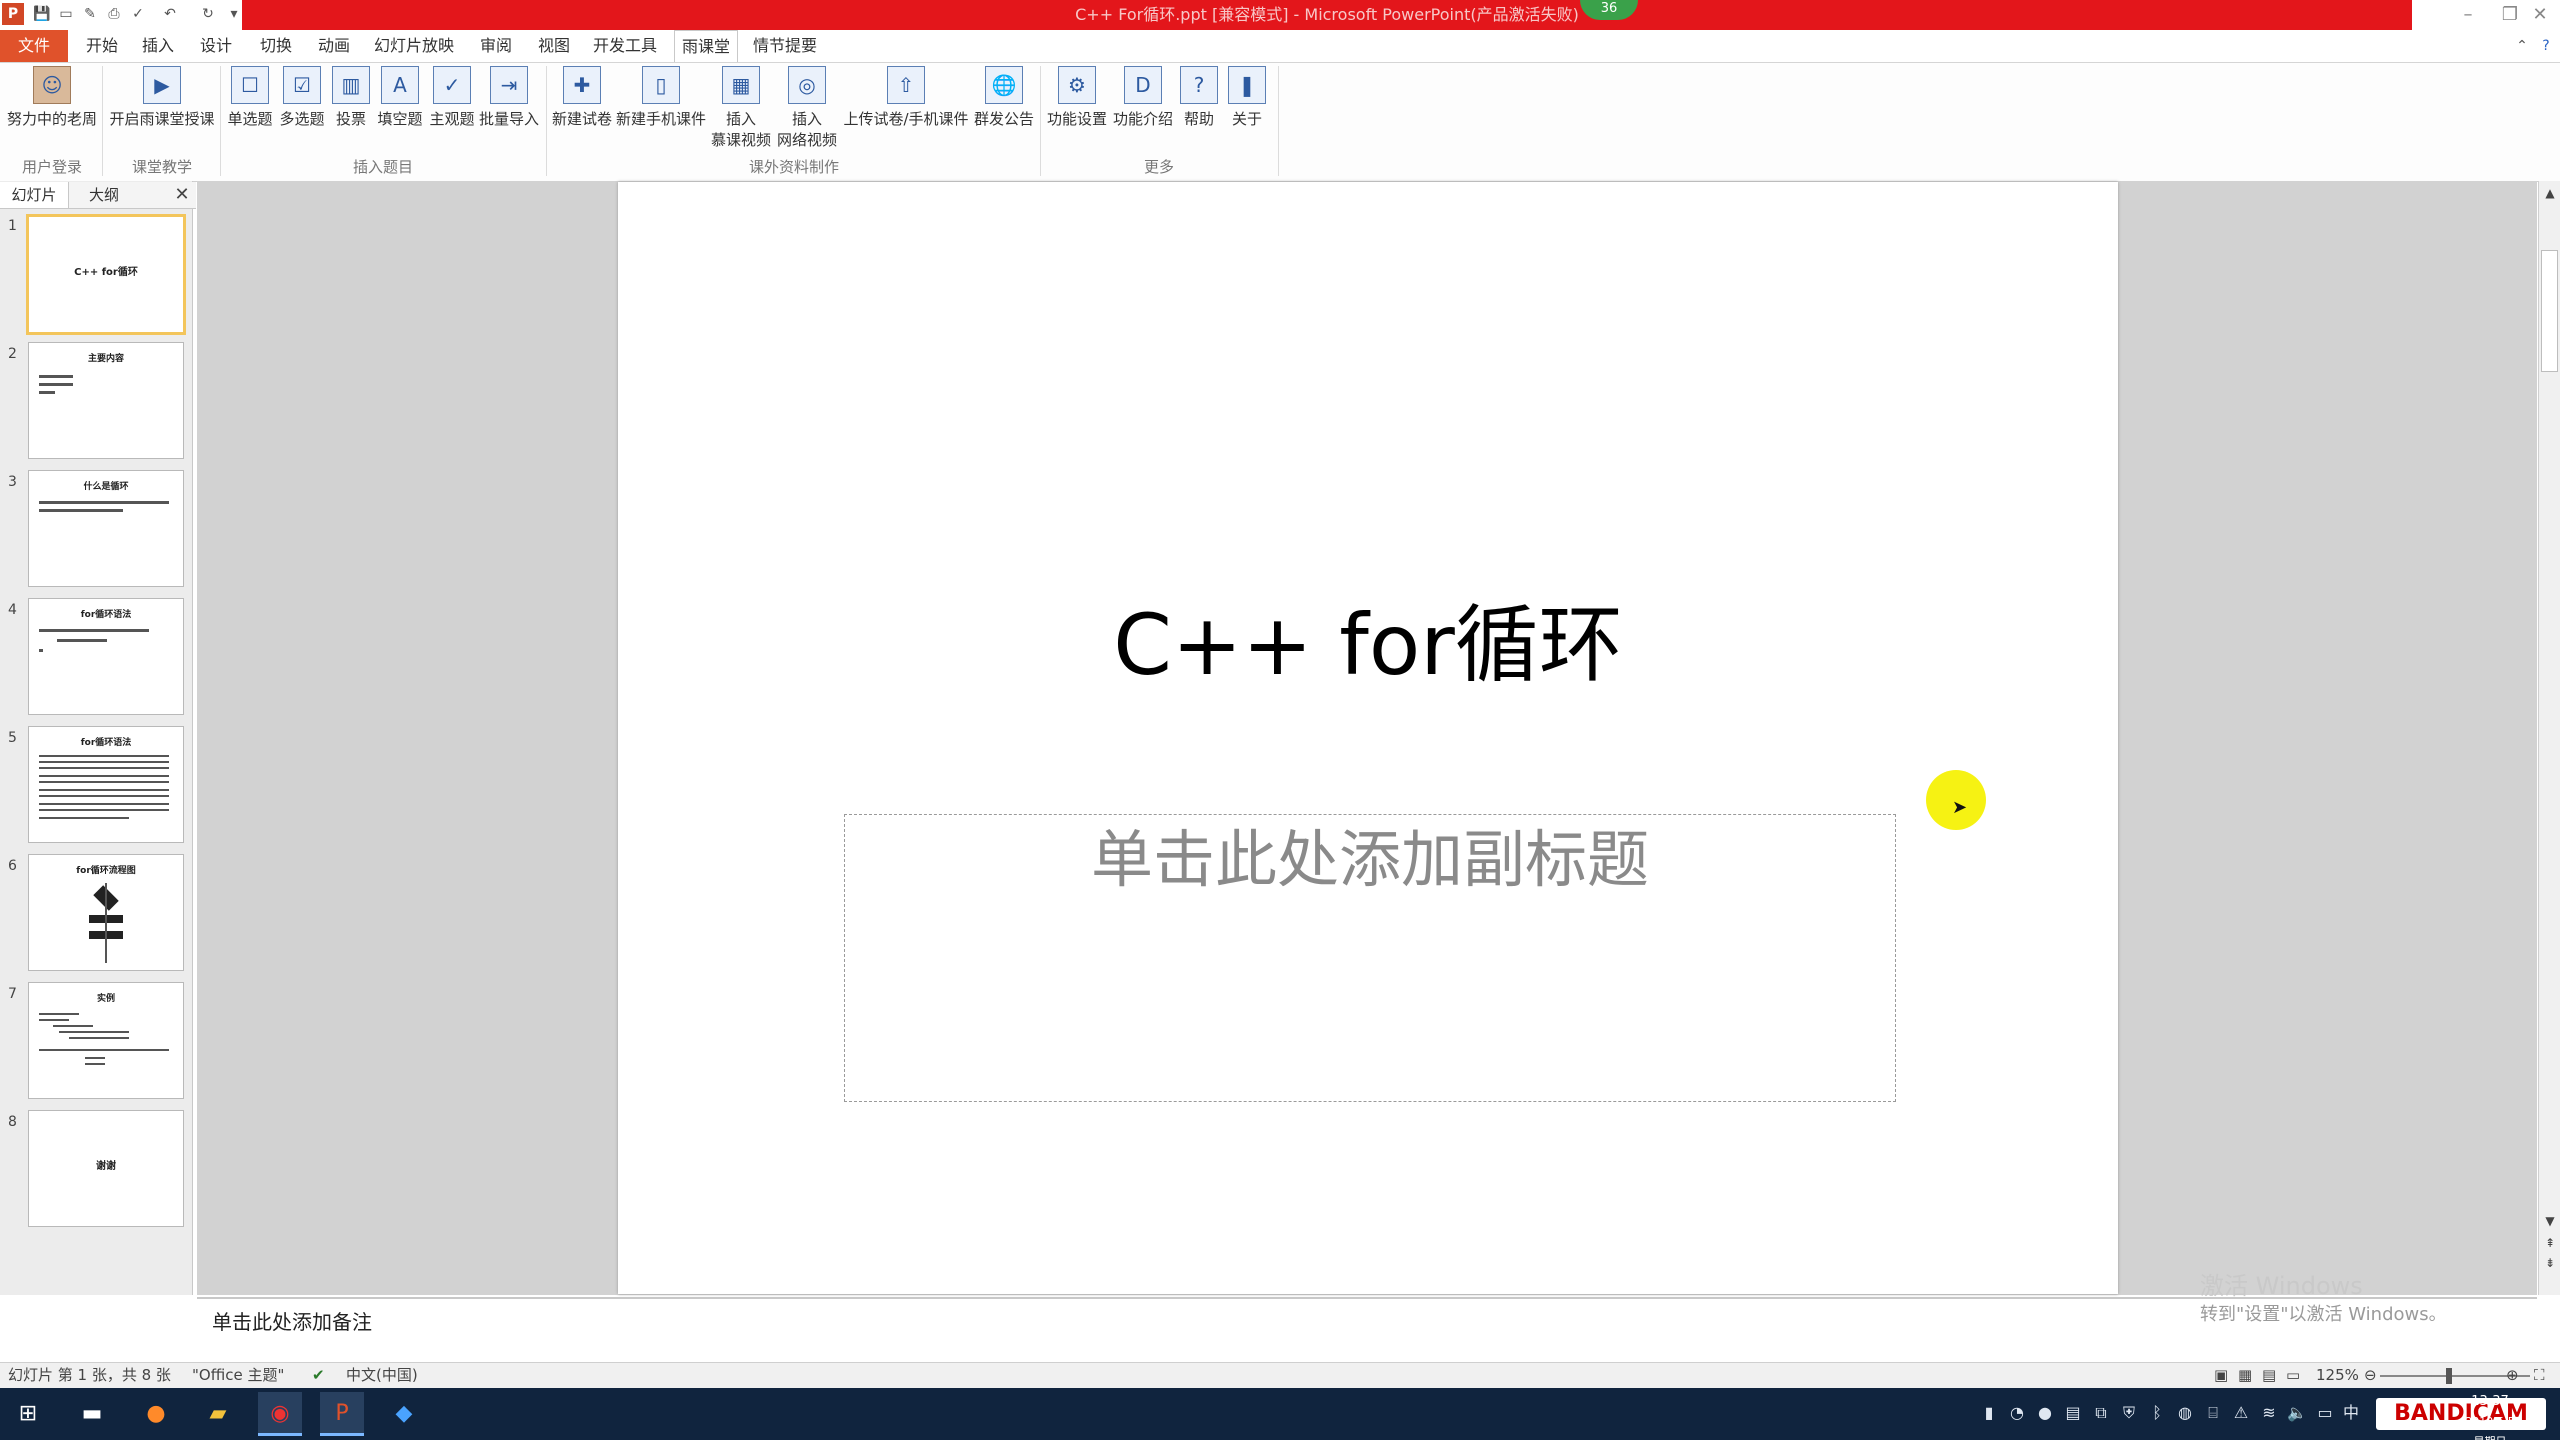  Describe the element at coordinates (104, 195) in the screenshot. I see `tab-outline: 大纲` at that location.